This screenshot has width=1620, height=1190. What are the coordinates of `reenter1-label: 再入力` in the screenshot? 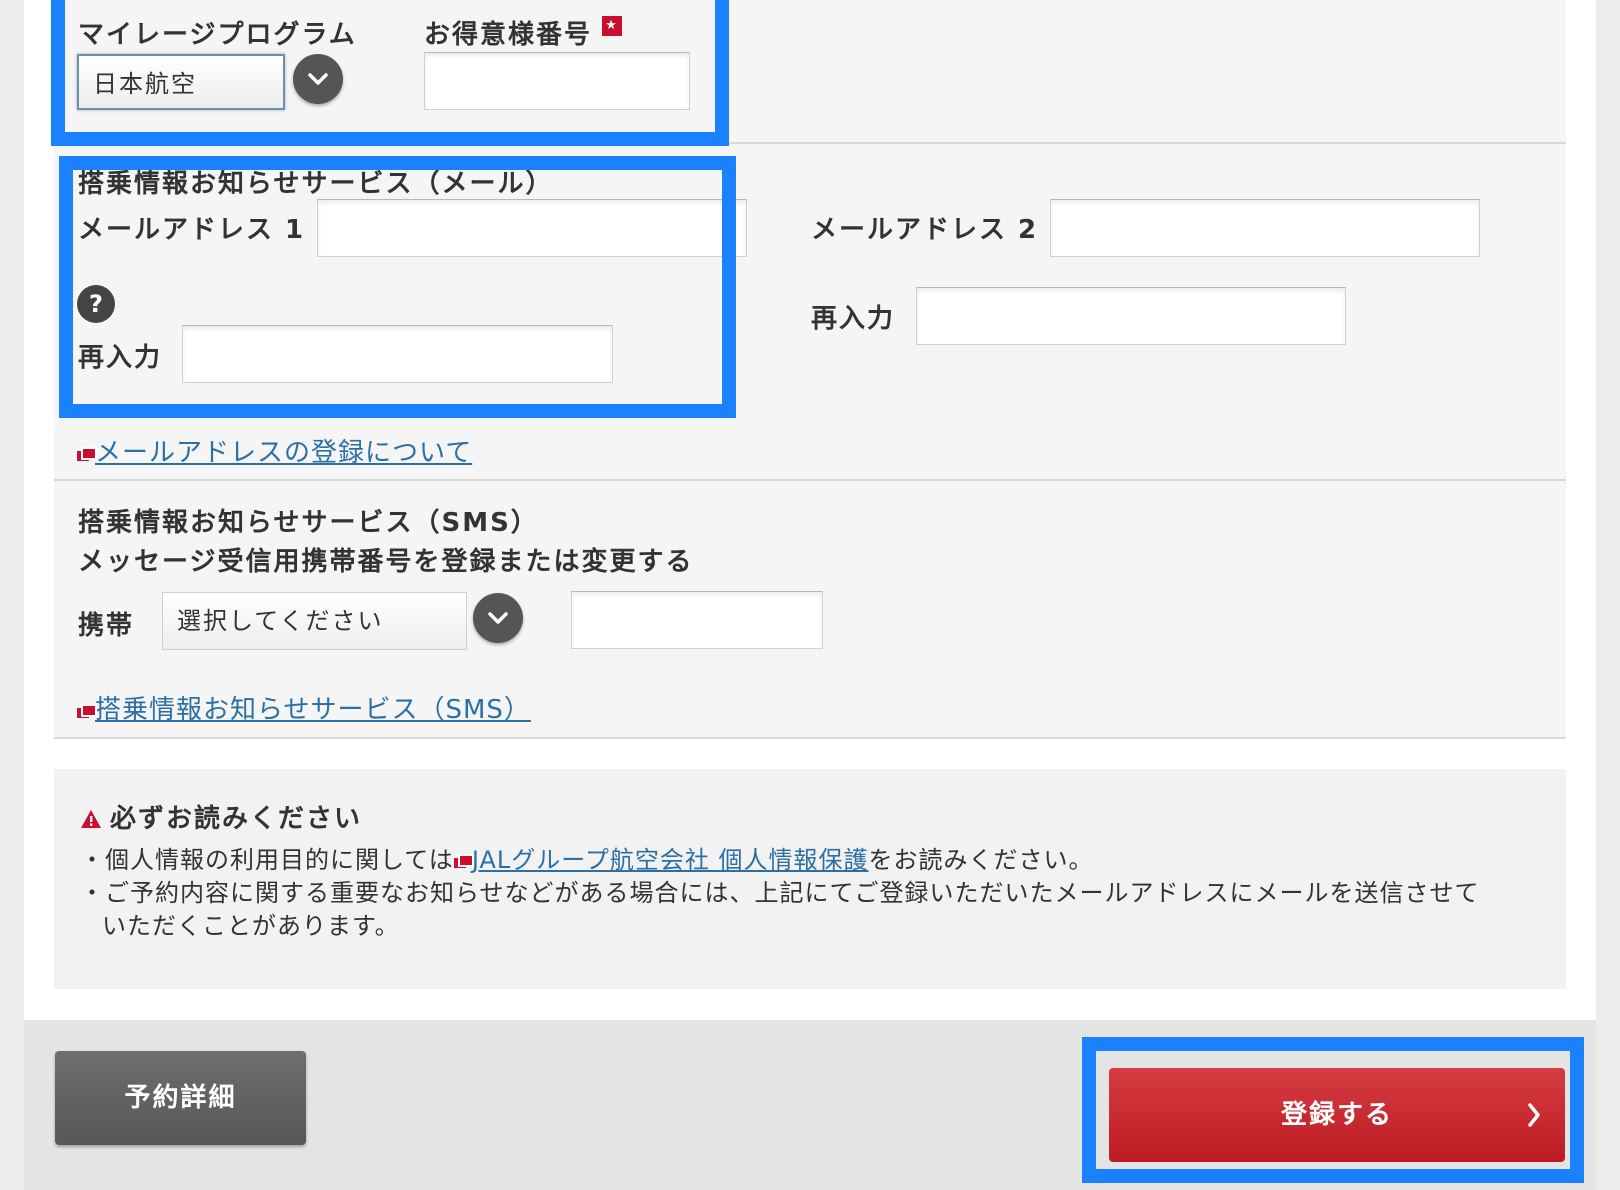 It's located at (120, 358).